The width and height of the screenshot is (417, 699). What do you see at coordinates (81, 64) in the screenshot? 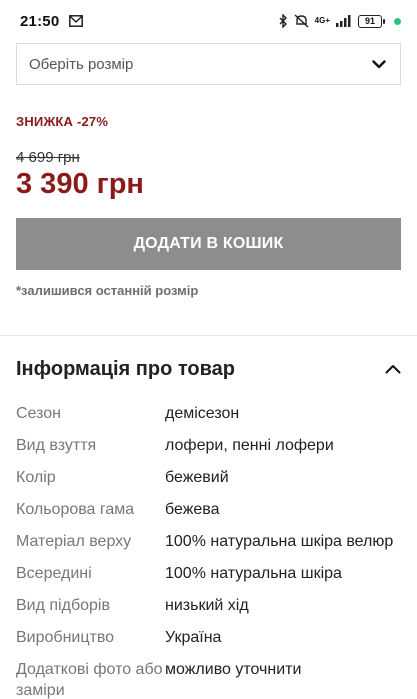
I see `size-select-placeholder: Оберіть розмір` at bounding box center [81, 64].